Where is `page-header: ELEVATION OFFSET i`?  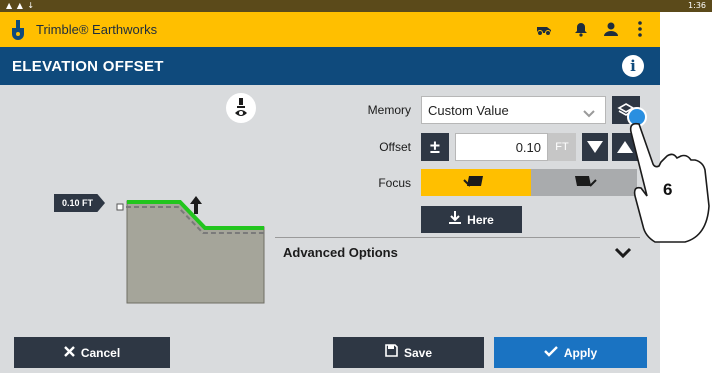
page-header: ELEVATION OFFSET i is located at coordinates (330, 66).